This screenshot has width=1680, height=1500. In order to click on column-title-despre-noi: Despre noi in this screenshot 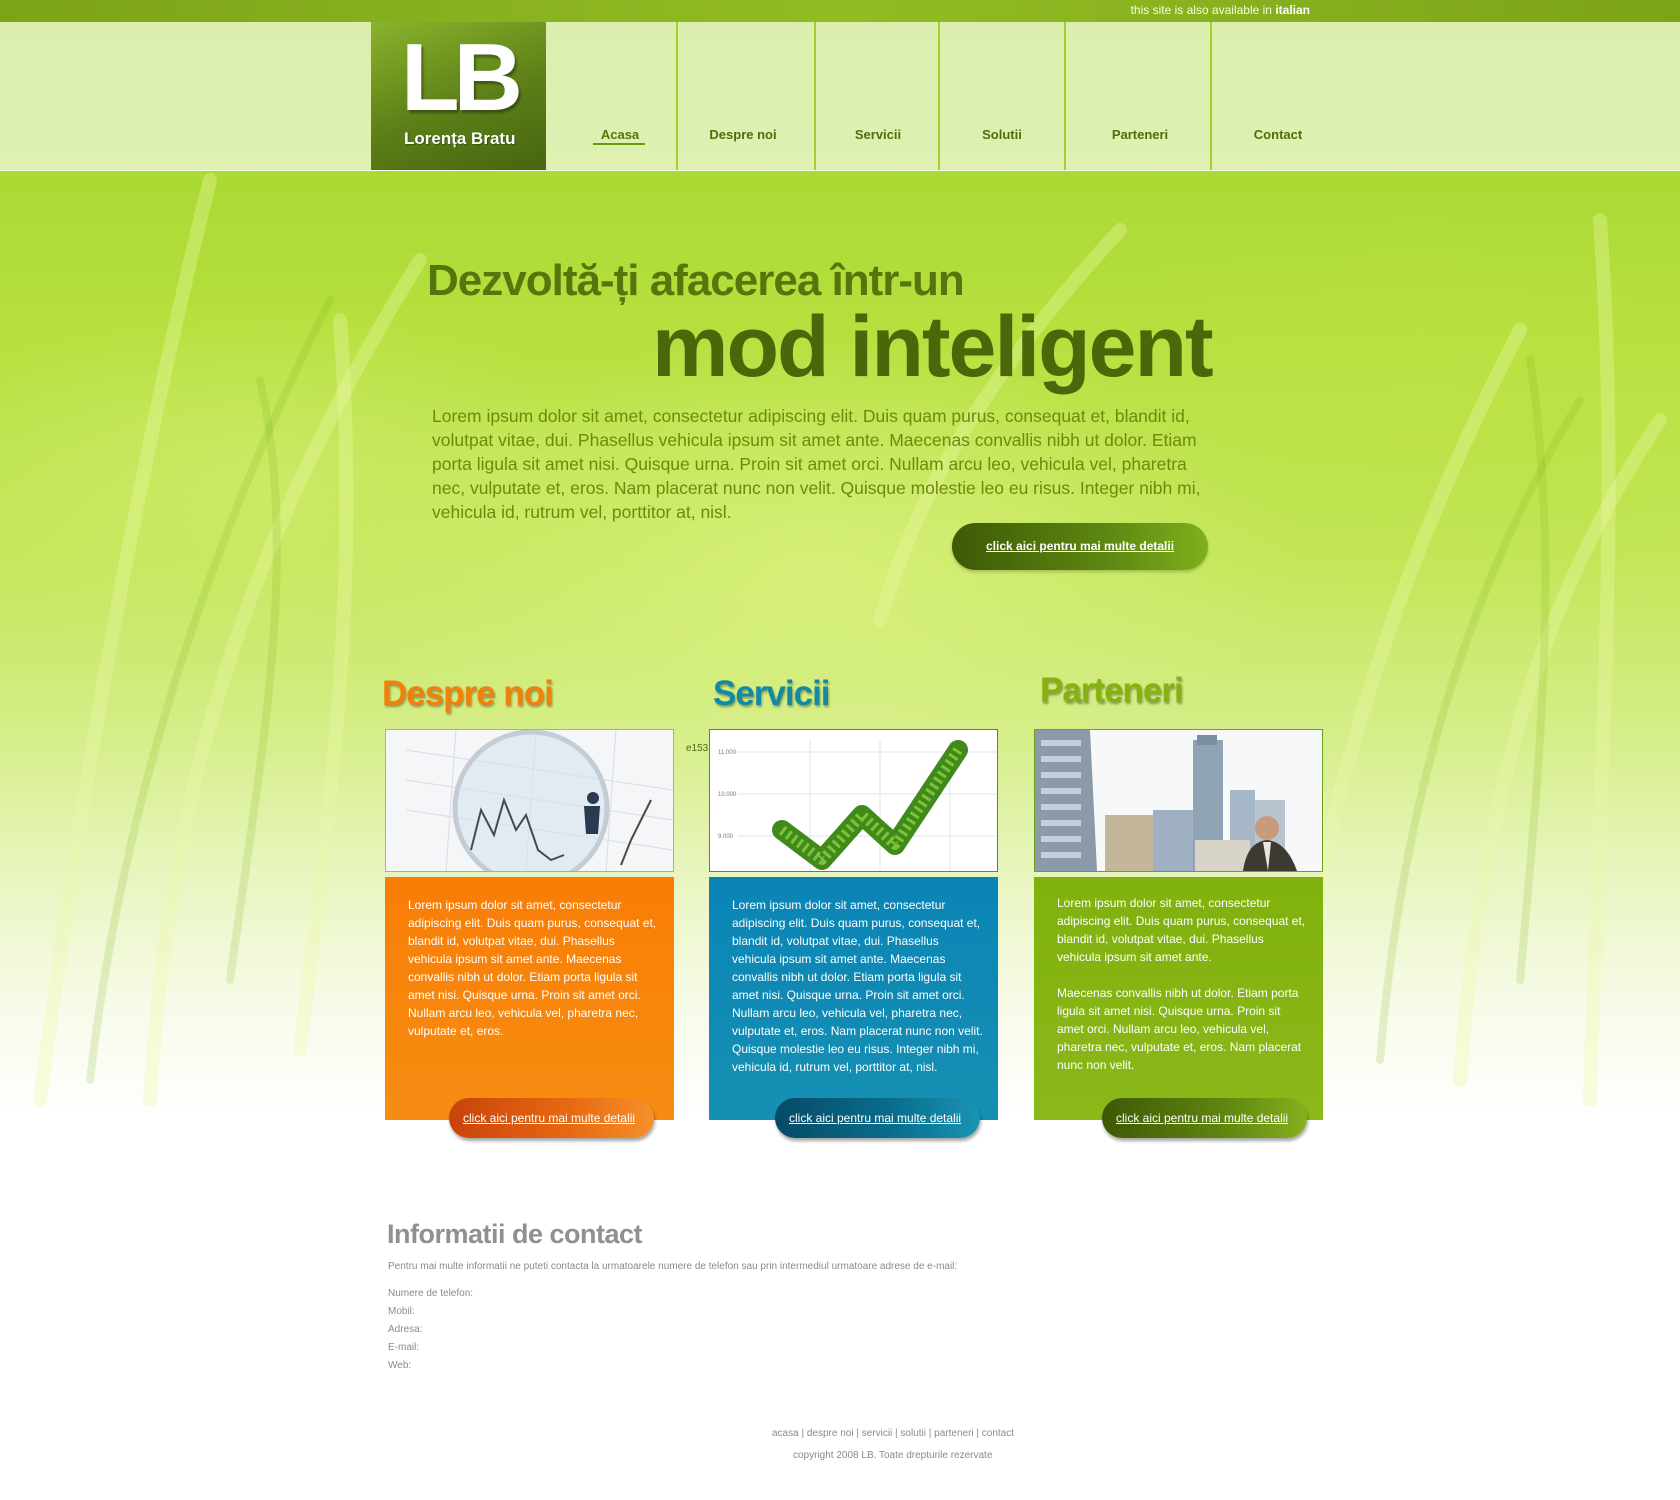, I will do `click(468, 693)`.